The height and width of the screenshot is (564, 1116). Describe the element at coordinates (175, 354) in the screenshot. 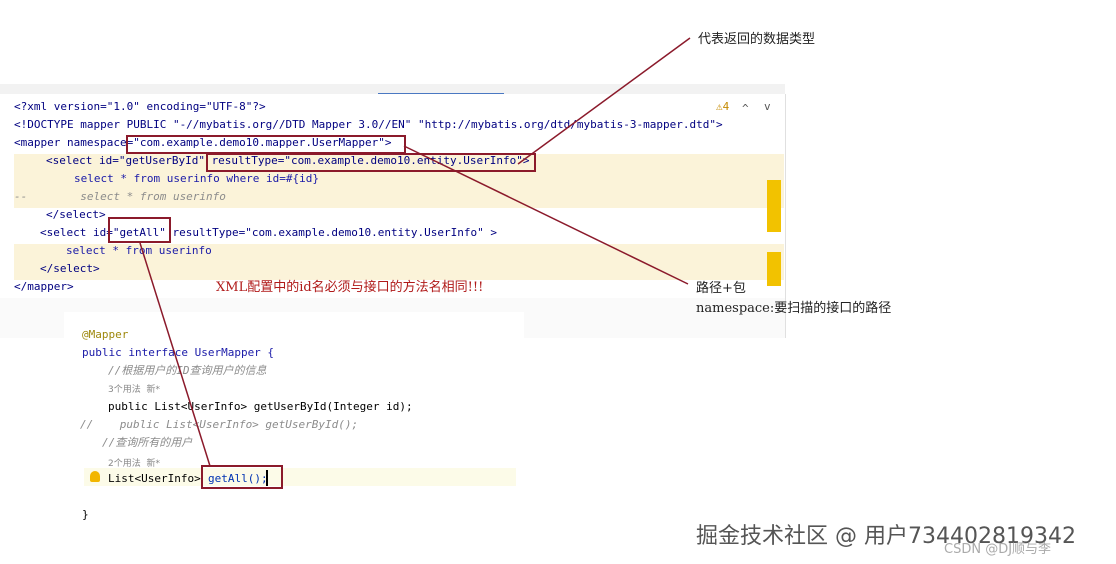

I see `line-id-to-method` at that location.